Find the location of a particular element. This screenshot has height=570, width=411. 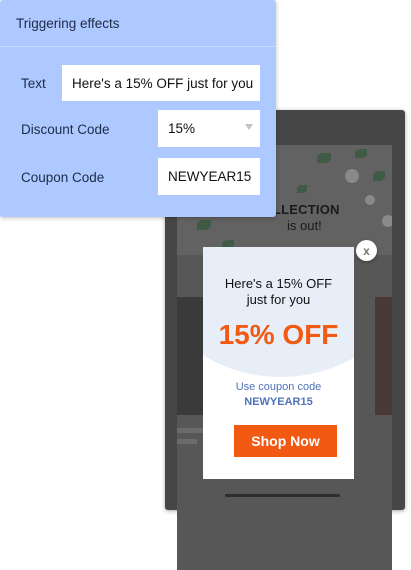

text-input-value: Here's a 15% OFF just for you is located at coordinates (163, 83).